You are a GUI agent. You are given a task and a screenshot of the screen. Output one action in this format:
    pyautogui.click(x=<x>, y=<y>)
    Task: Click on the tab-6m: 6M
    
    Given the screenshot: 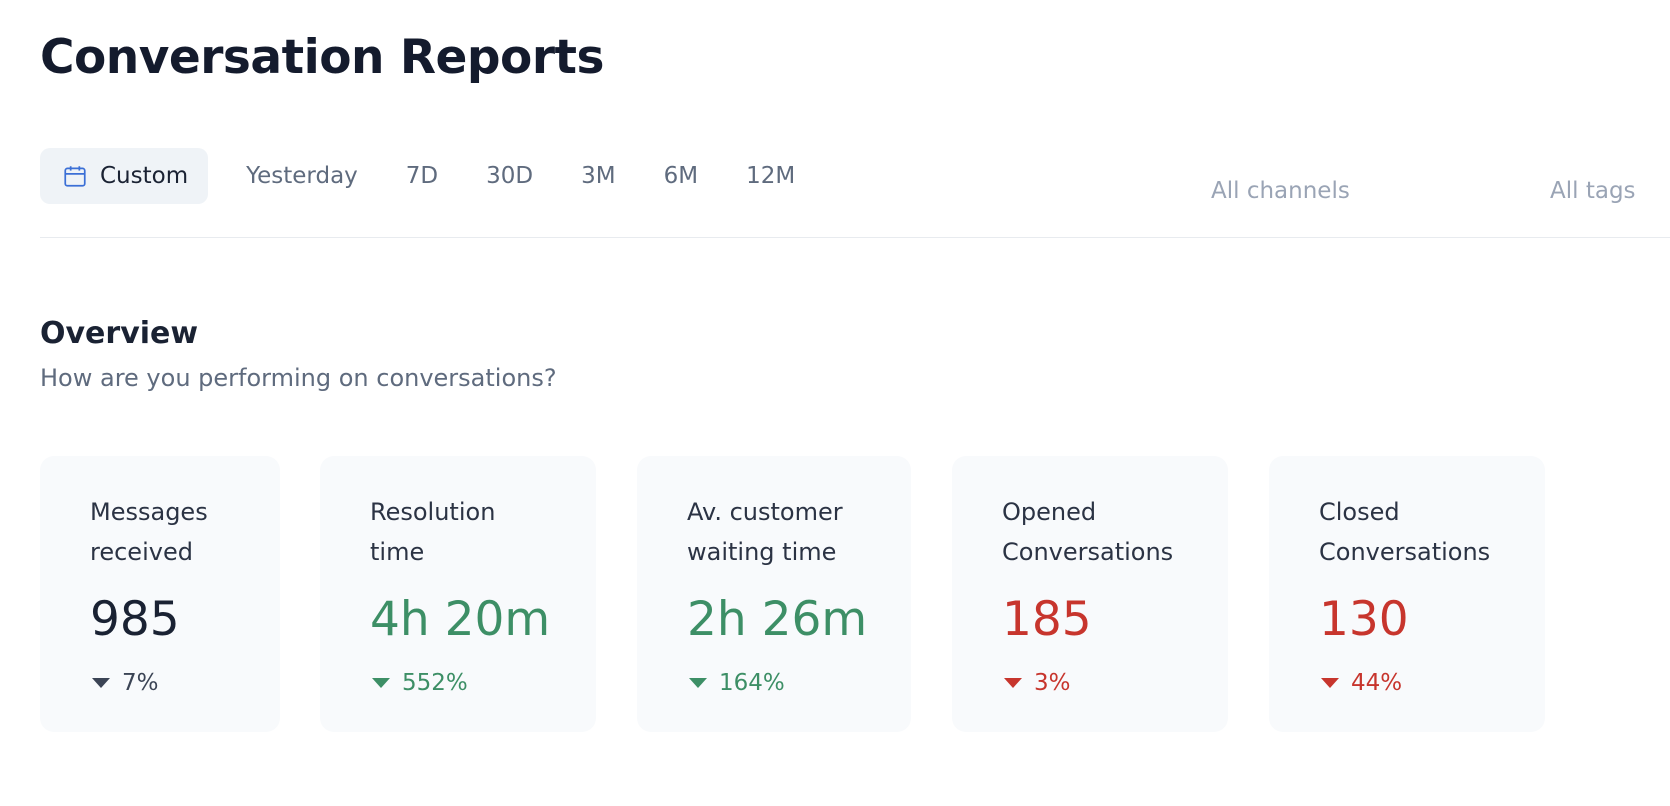 What is the action you would take?
    pyautogui.click(x=681, y=176)
    